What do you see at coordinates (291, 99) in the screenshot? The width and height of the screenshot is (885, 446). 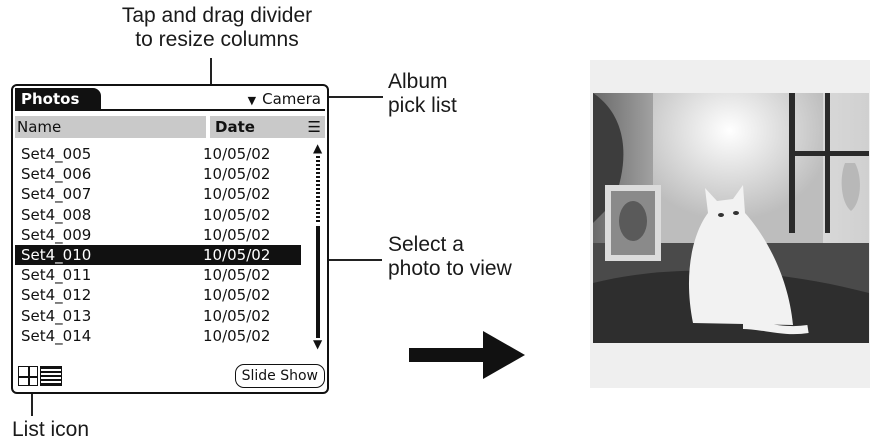 I see `album-pick-list-label: Camera` at bounding box center [291, 99].